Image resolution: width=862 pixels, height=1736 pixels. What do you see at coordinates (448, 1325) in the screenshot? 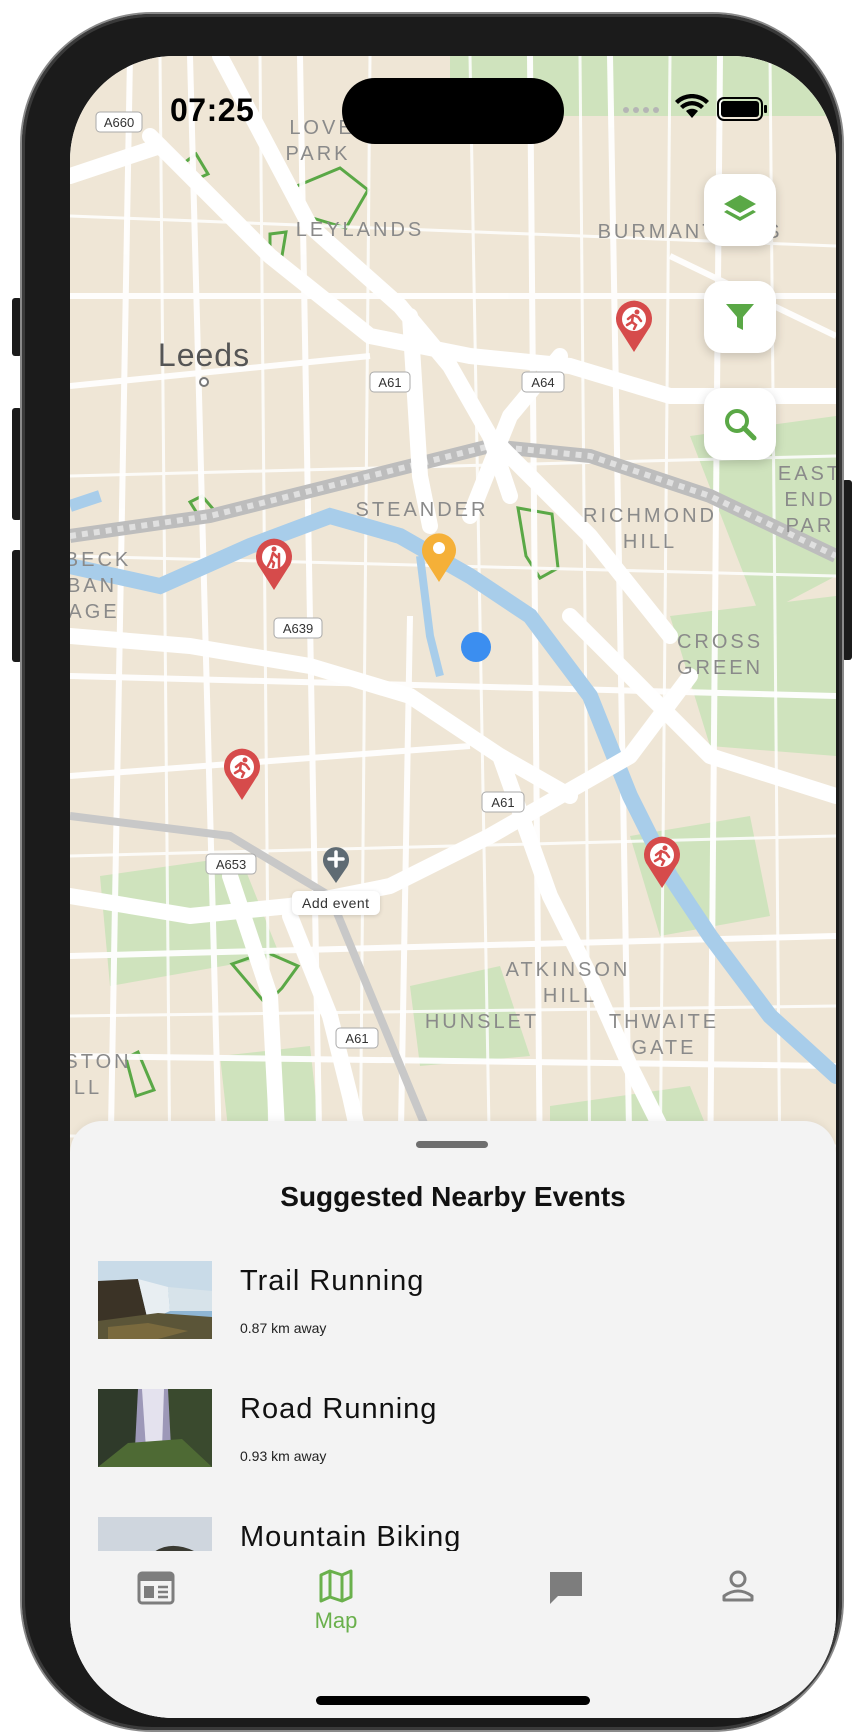
I see `list-item: Trail Running 0.87 km away` at bounding box center [448, 1325].